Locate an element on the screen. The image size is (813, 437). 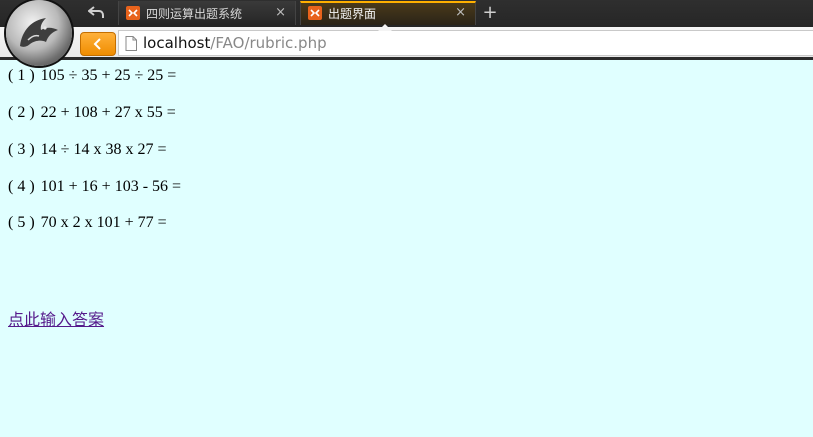
tab-question-system: 四则运算出题系统 × is located at coordinates (207, 13).